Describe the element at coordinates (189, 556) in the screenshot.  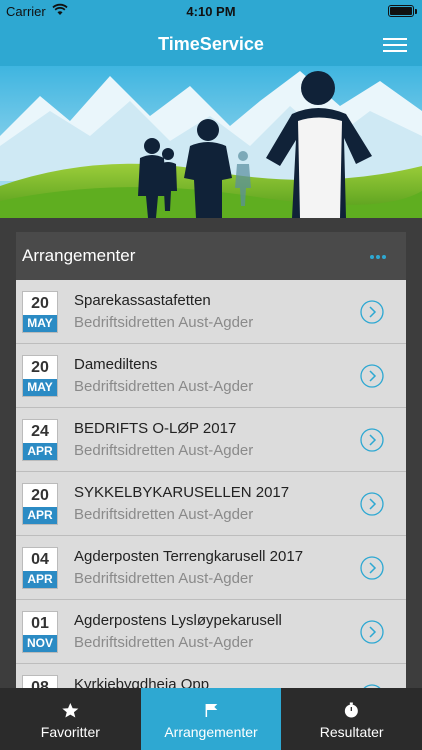
I see `event-name: Agderposten Terrengkarusell 2017` at that location.